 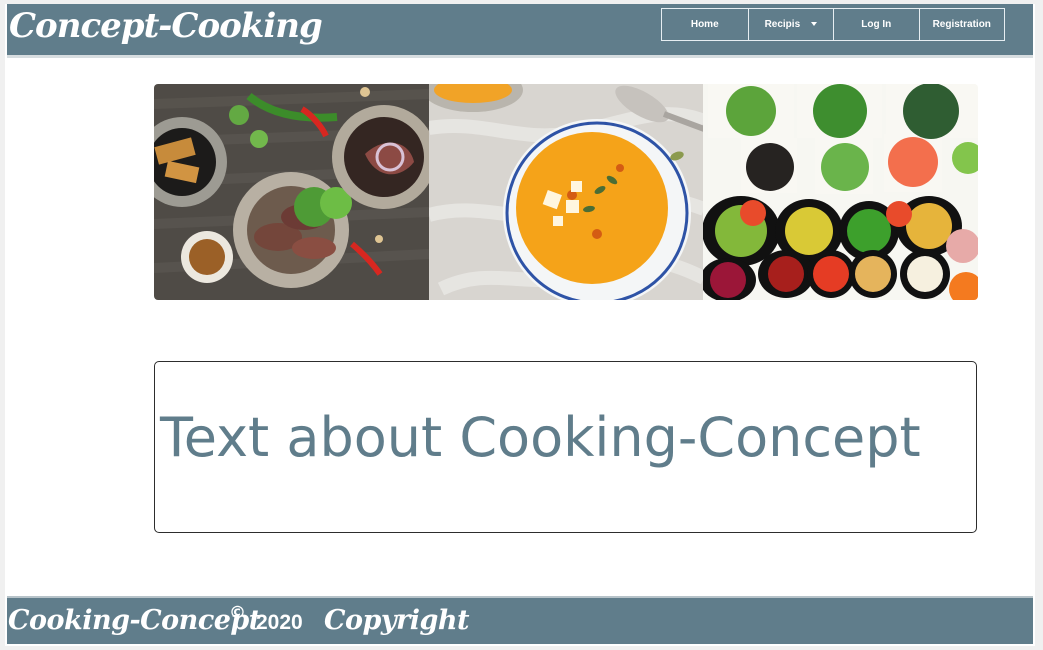 What do you see at coordinates (813, 24) in the screenshot?
I see `chevron-down-icon` at bounding box center [813, 24].